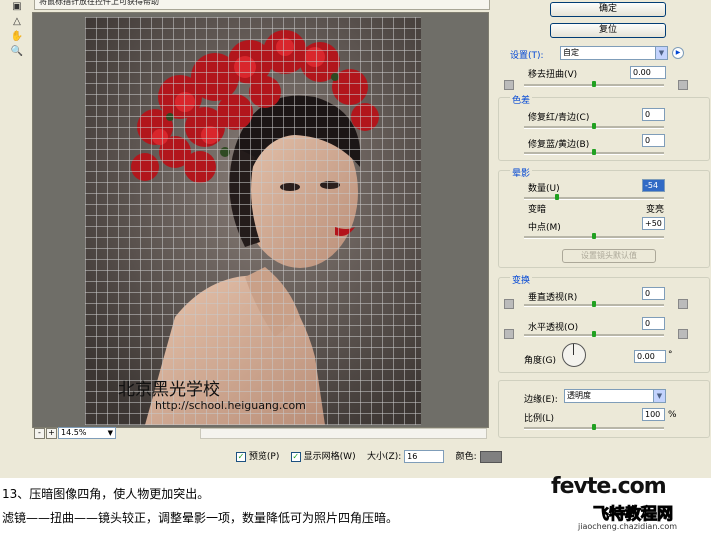 The width and height of the screenshot is (711, 533). I want to click on straighten-tool-icon: △, so click(17, 22).